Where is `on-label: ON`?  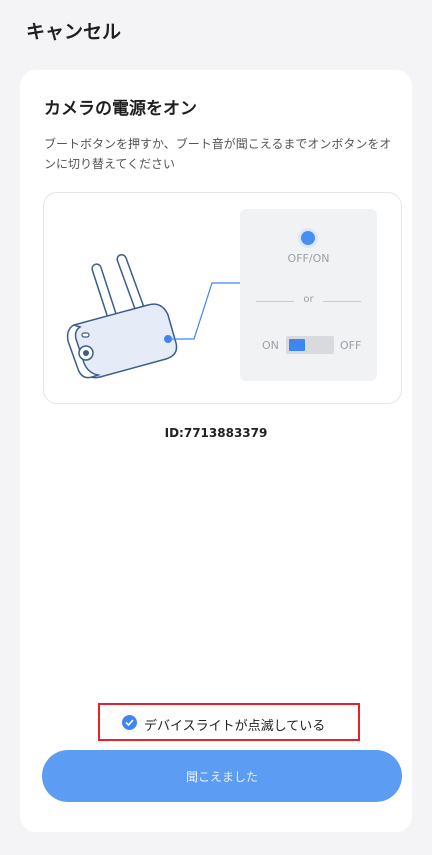 on-label: ON is located at coordinates (270, 345).